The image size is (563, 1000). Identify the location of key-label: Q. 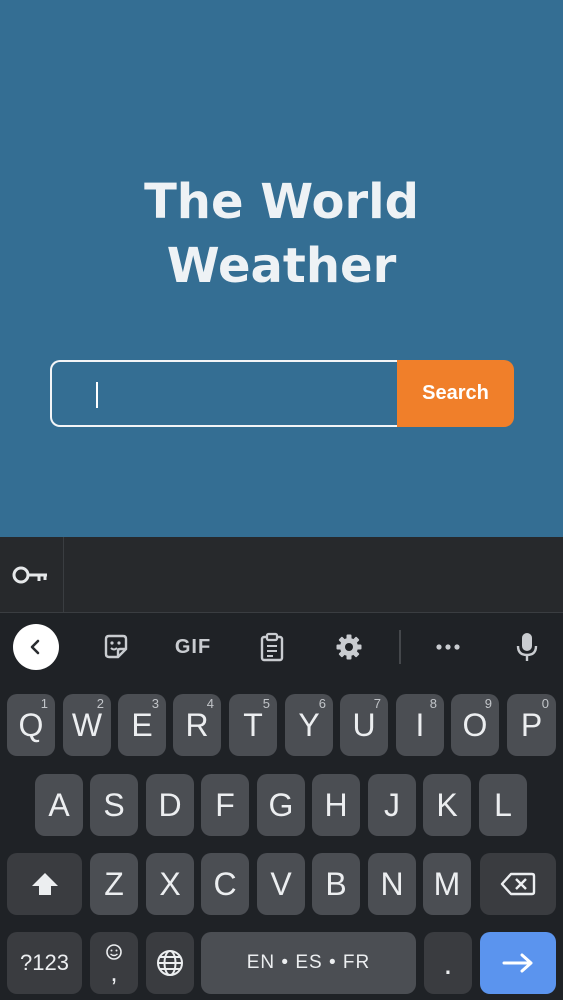
(31, 724).